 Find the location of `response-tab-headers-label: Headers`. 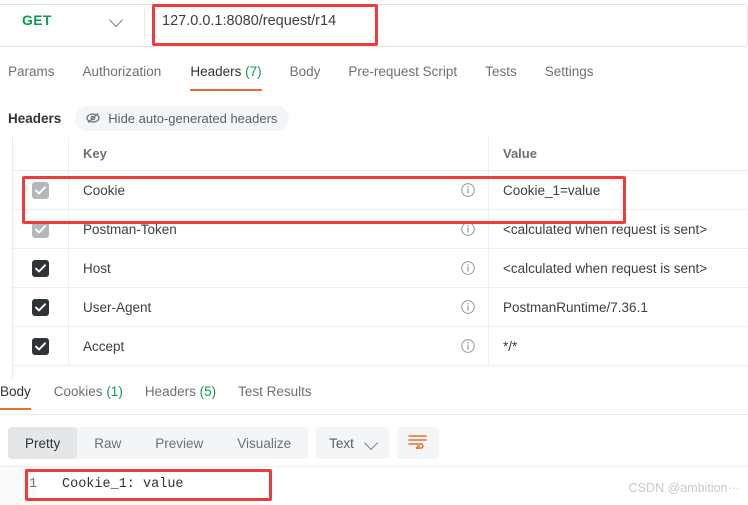

response-tab-headers-label: Headers is located at coordinates (170, 391).